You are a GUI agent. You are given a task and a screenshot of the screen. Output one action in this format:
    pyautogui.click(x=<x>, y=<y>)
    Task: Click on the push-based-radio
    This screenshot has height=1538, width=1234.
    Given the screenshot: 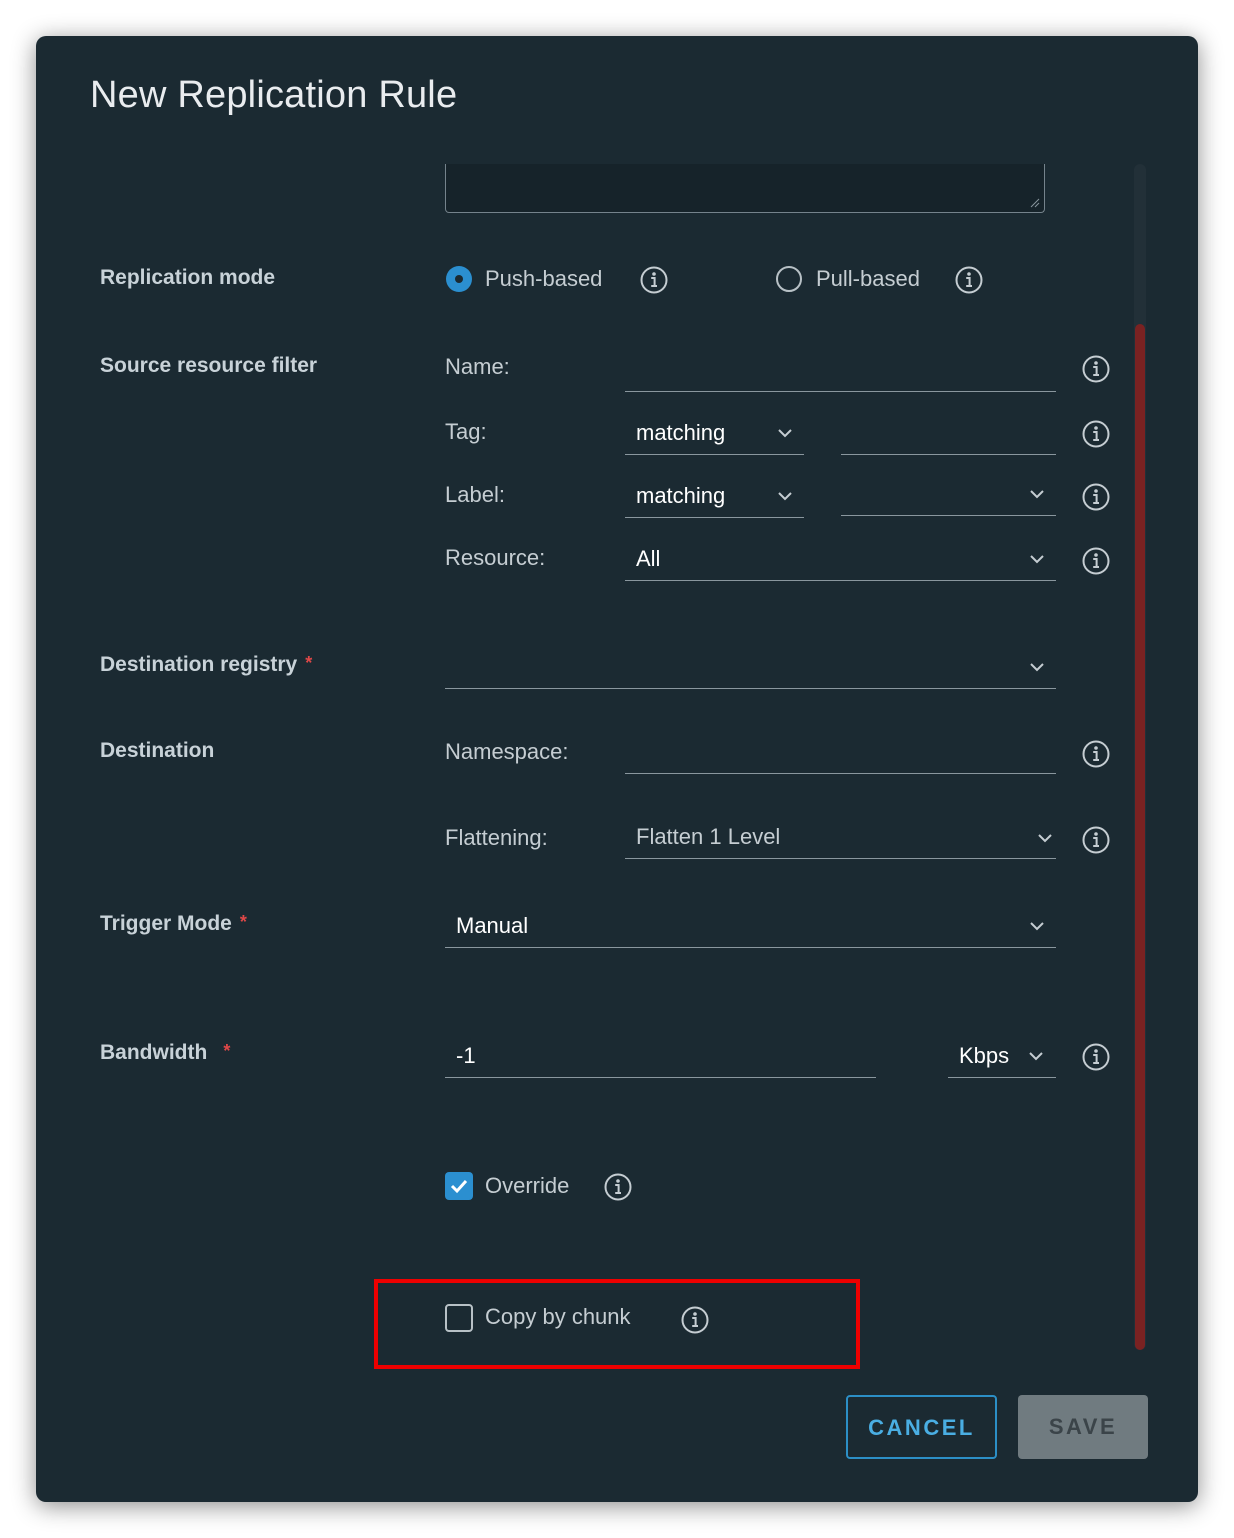 What is the action you would take?
    pyautogui.click(x=459, y=279)
    